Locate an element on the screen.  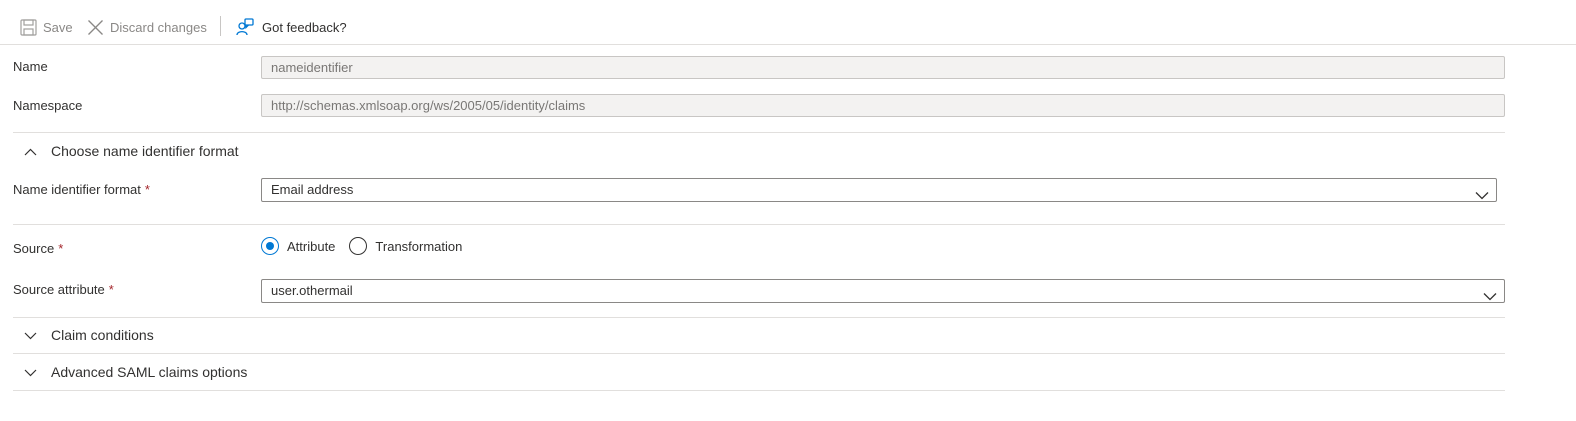
name-label: Name is located at coordinates (30, 66).